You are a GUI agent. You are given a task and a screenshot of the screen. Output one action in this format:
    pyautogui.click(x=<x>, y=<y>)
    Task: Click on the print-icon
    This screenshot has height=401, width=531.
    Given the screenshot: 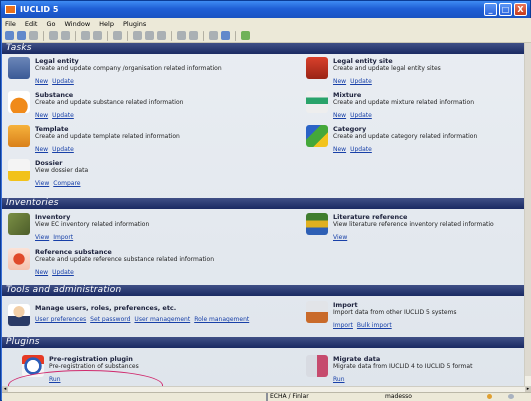 What is the action you would take?
    pyautogui.click(x=213, y=35)
    